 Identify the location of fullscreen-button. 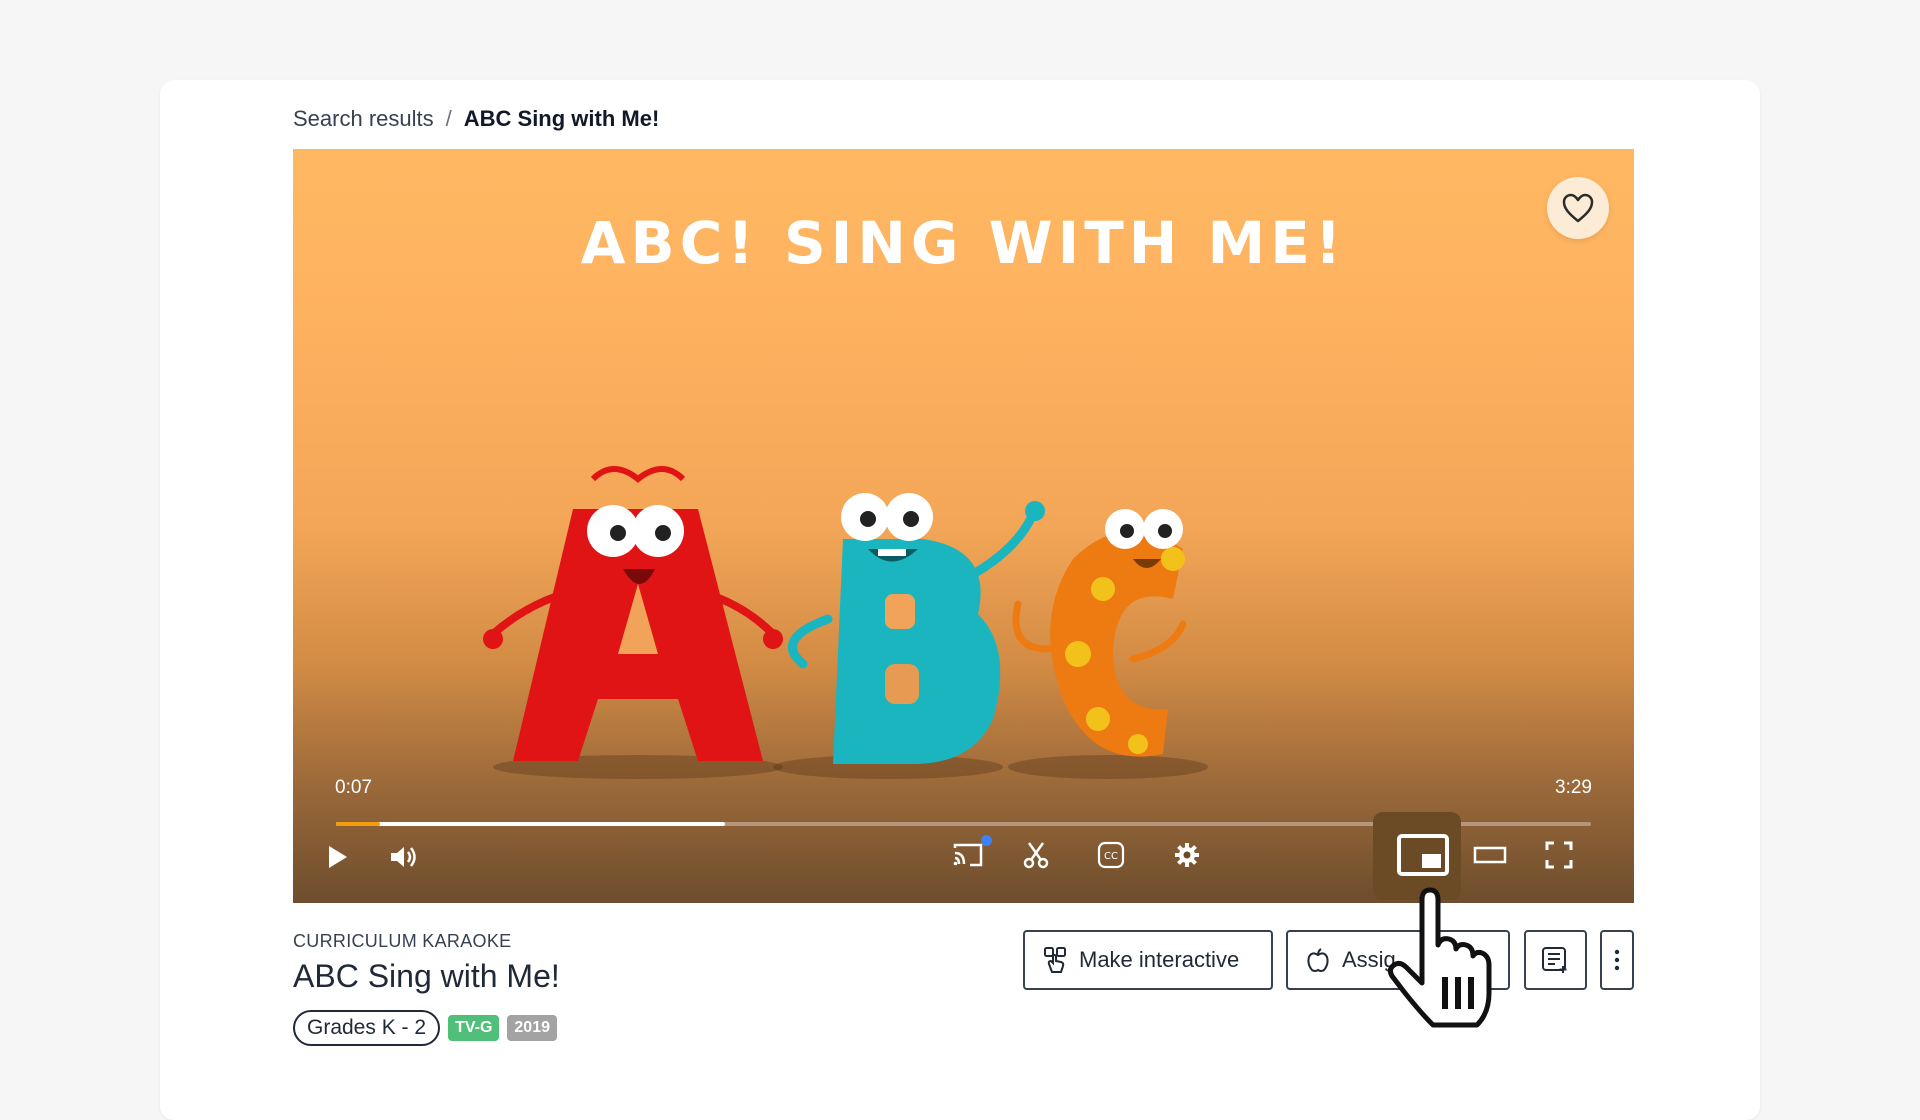
(1559, 855).